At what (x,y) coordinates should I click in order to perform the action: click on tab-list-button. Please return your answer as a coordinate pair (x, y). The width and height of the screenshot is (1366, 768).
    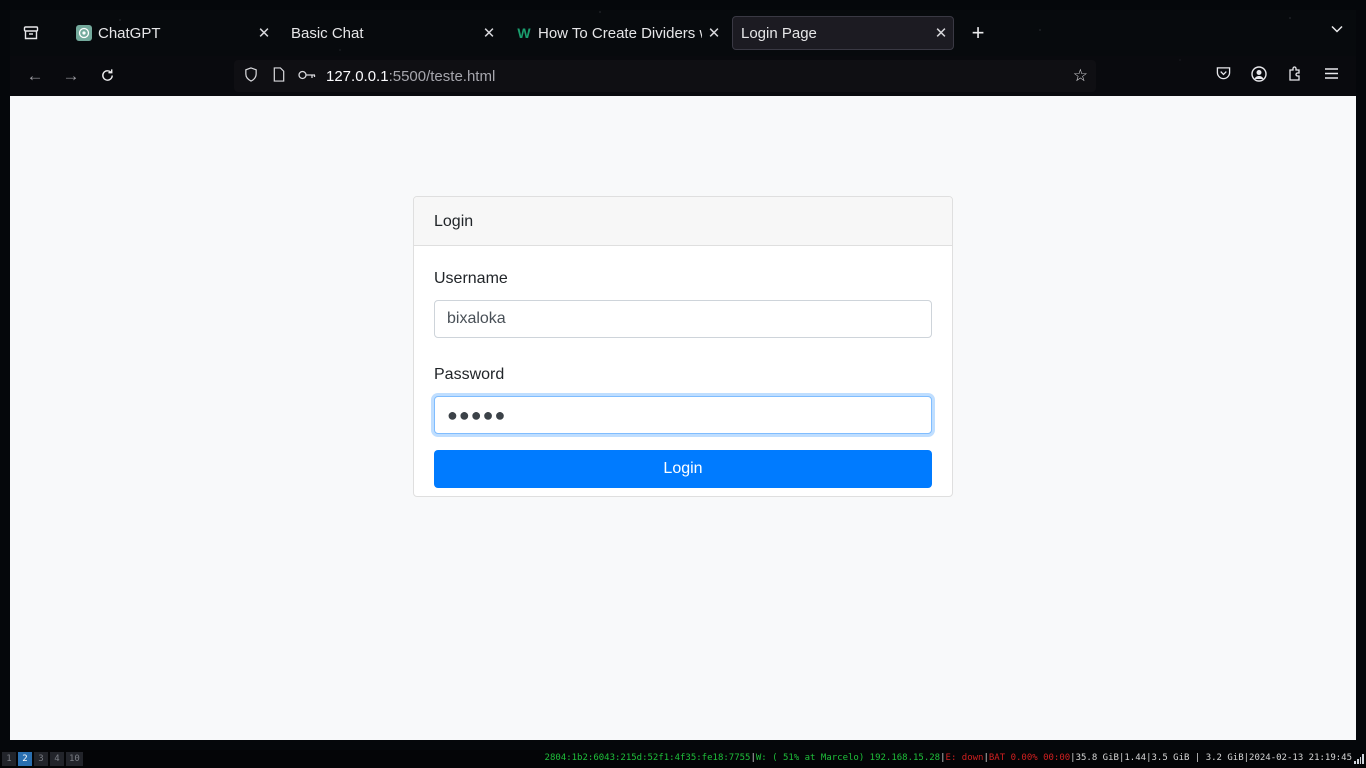
    Looking at the image, I should click on (31, 33).